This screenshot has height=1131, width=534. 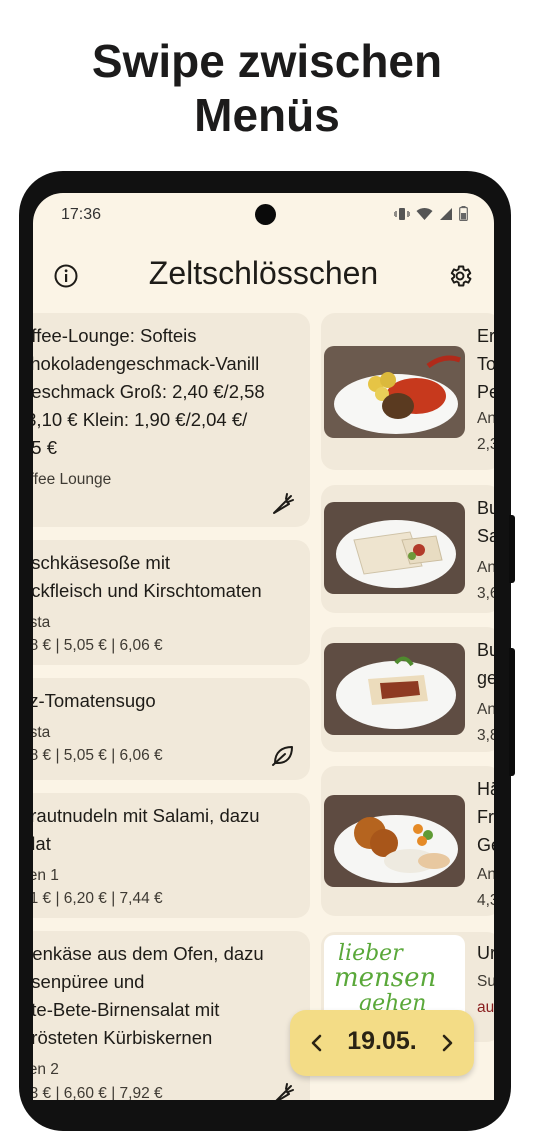 What do you see at coordinates (267, 115) in the screenshot?
I see `promo-headline-line2: Menüs` at bounding box center [267, 115].